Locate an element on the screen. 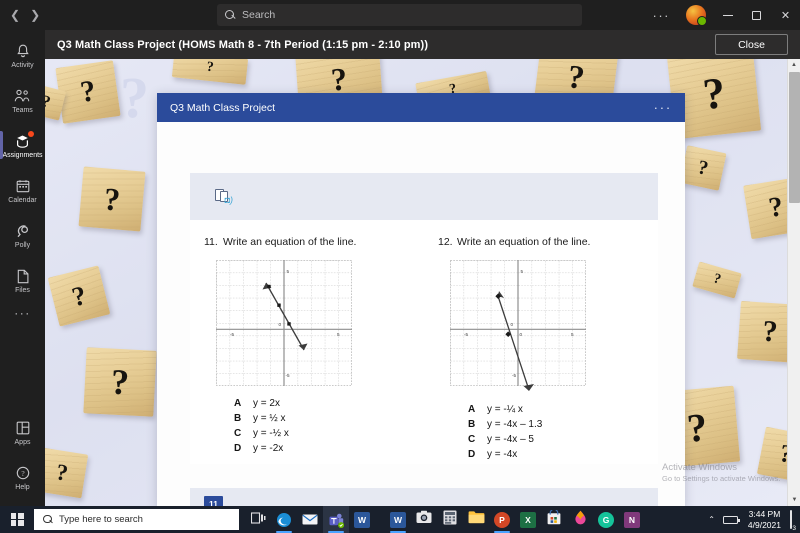  sidebar-item-teams: Teams is located at coordinates (22, 100).